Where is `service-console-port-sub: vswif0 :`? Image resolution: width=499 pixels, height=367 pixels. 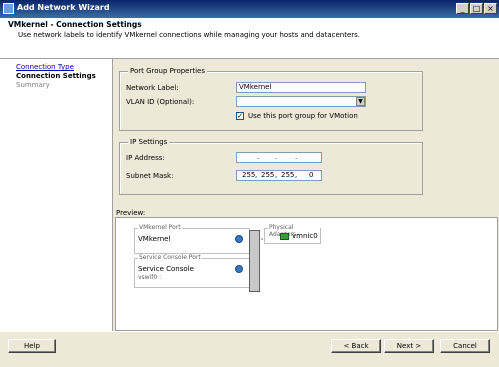 service-console-port-sub: vswif0 : is located at coordinates (150, 277).